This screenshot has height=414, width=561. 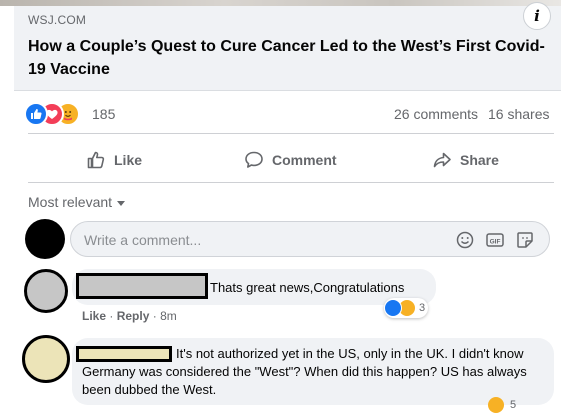 I want to click on comment-text: Thats great news,Congratulations, so click(x=307, y=287).